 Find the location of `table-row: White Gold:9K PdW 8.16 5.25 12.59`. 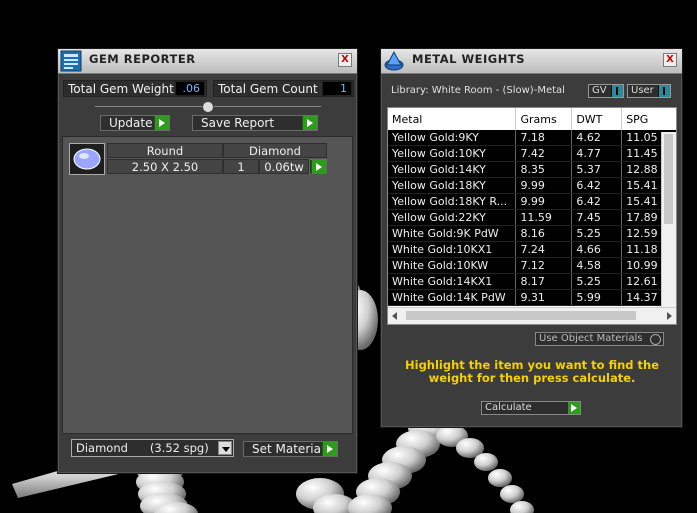

table-row: White Gold:9K PdW 8.16 5.25 12.59 is located at coordinates (532, 233).